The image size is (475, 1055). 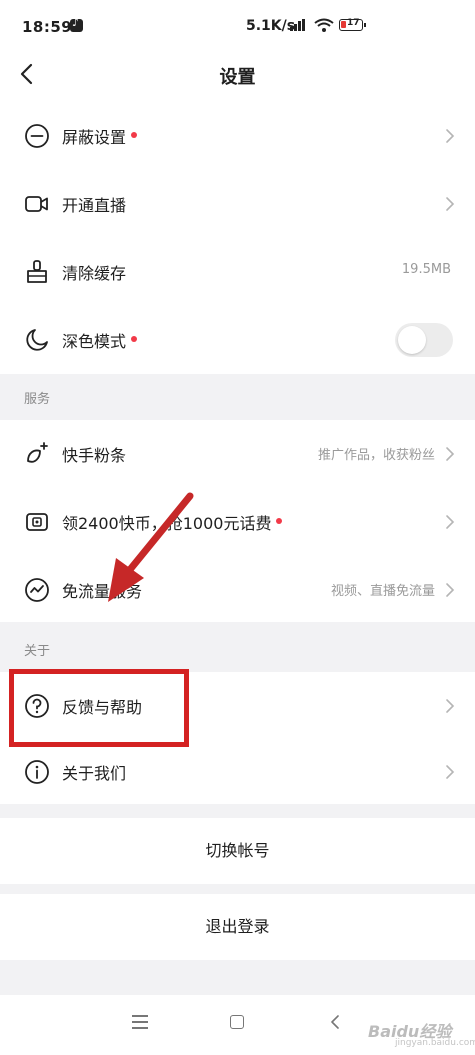 I want to click on status-bar: 18:59 5.1K/s 17, so click(x=237, y=25).